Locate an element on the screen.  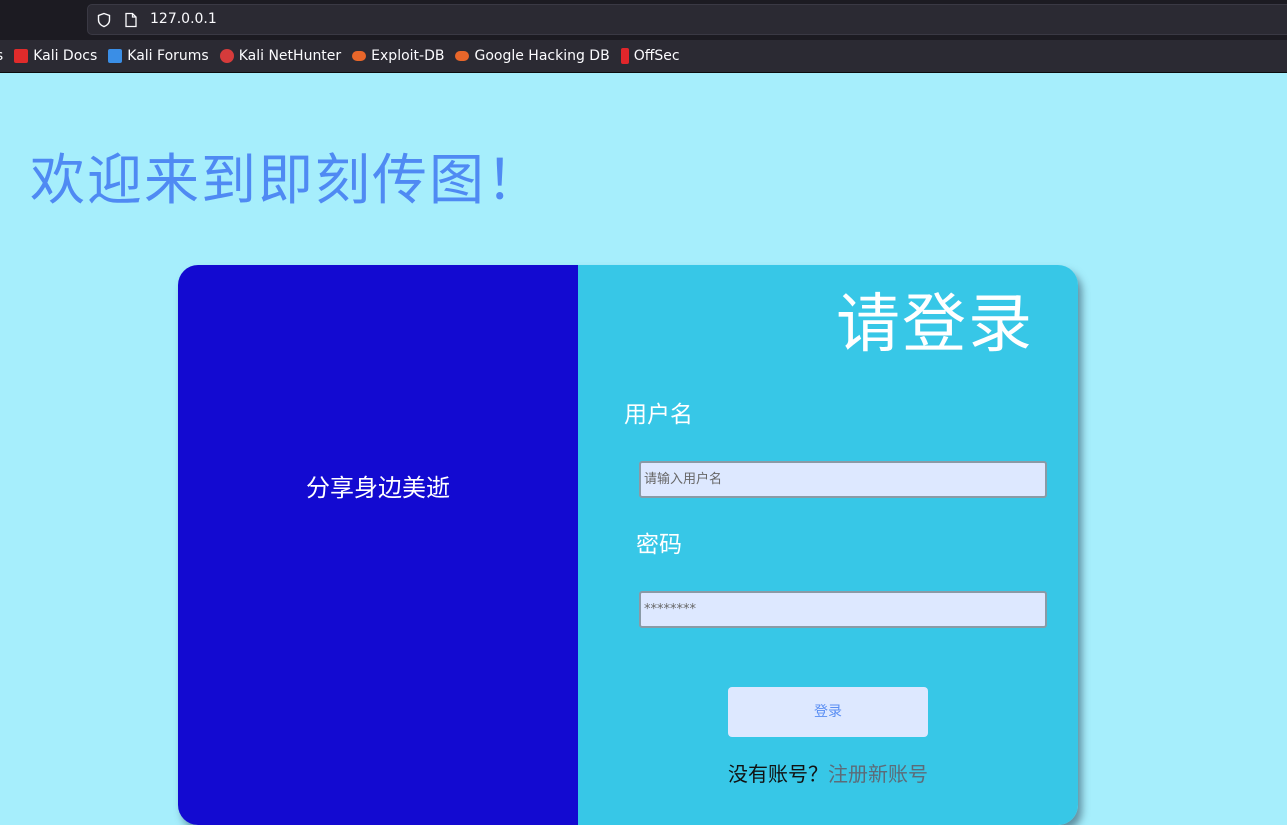
bookmark-offsec: OffSec is located at coordinates (650, 56).